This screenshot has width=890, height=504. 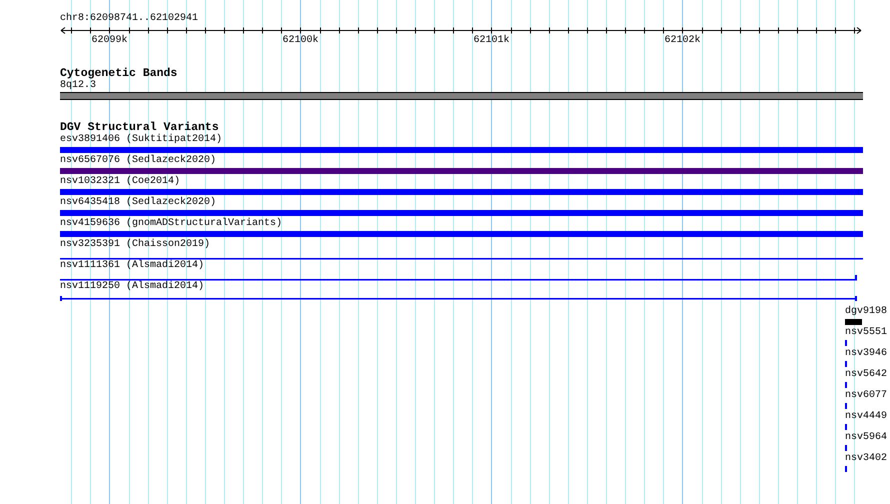 I want to click on feature-label: nsv3235391 (Chaisson2019), so click(x=135, y=245).